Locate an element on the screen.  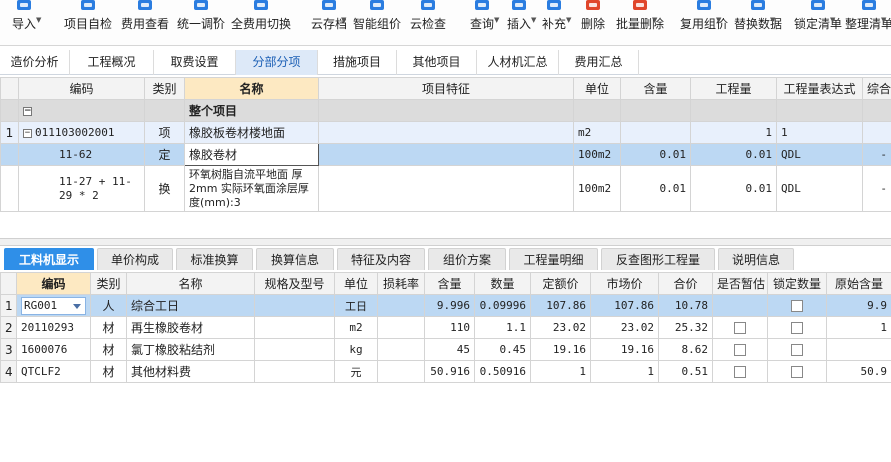
tab-4: 措施项目 is located at coordinates (357, 62).